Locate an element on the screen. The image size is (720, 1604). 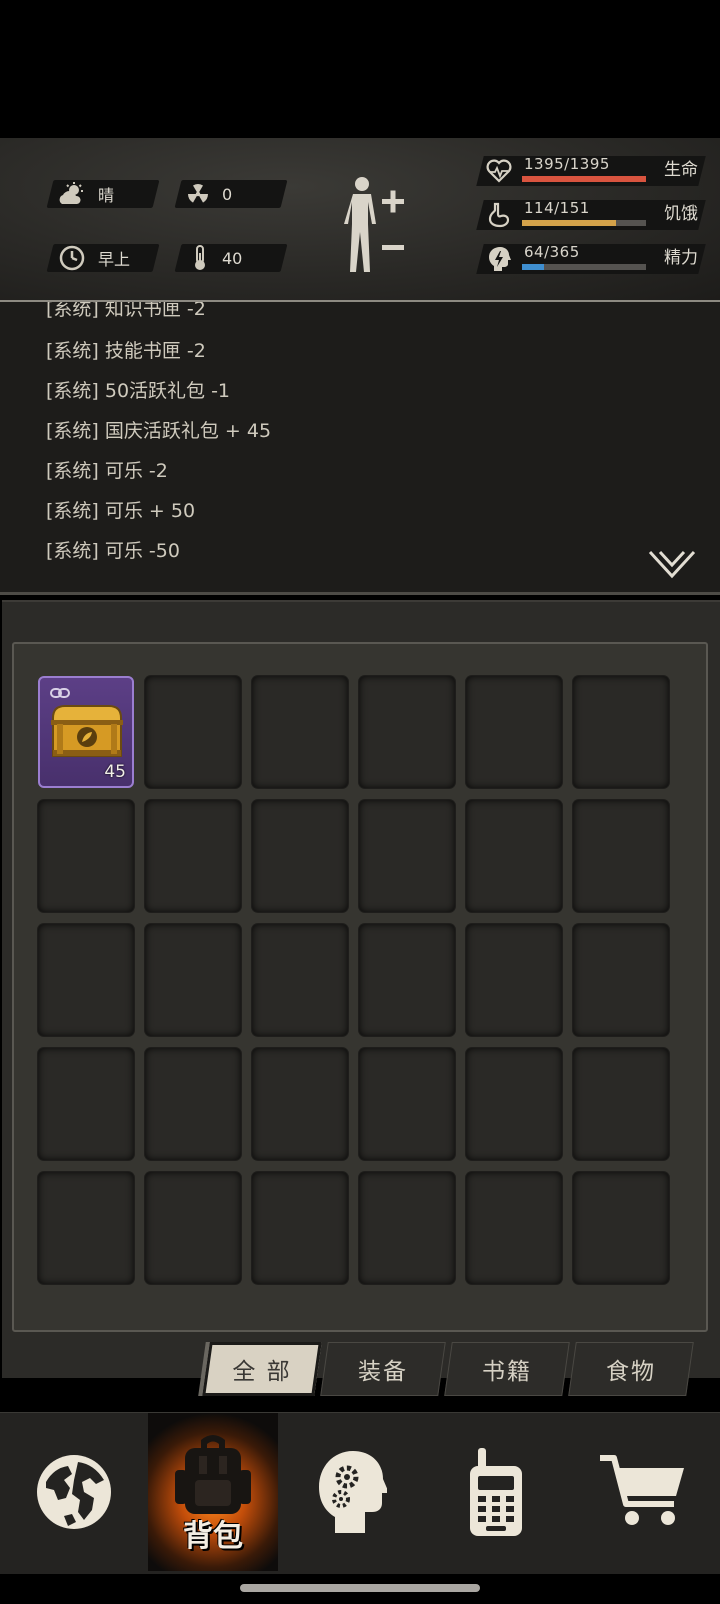
shopping-cart-icon is located at coordinates (642, 1490).